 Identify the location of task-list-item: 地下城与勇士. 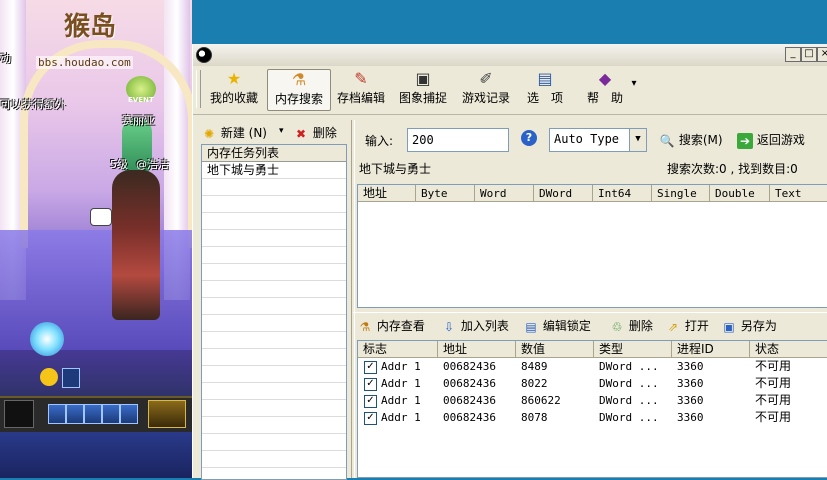
(274, 170).